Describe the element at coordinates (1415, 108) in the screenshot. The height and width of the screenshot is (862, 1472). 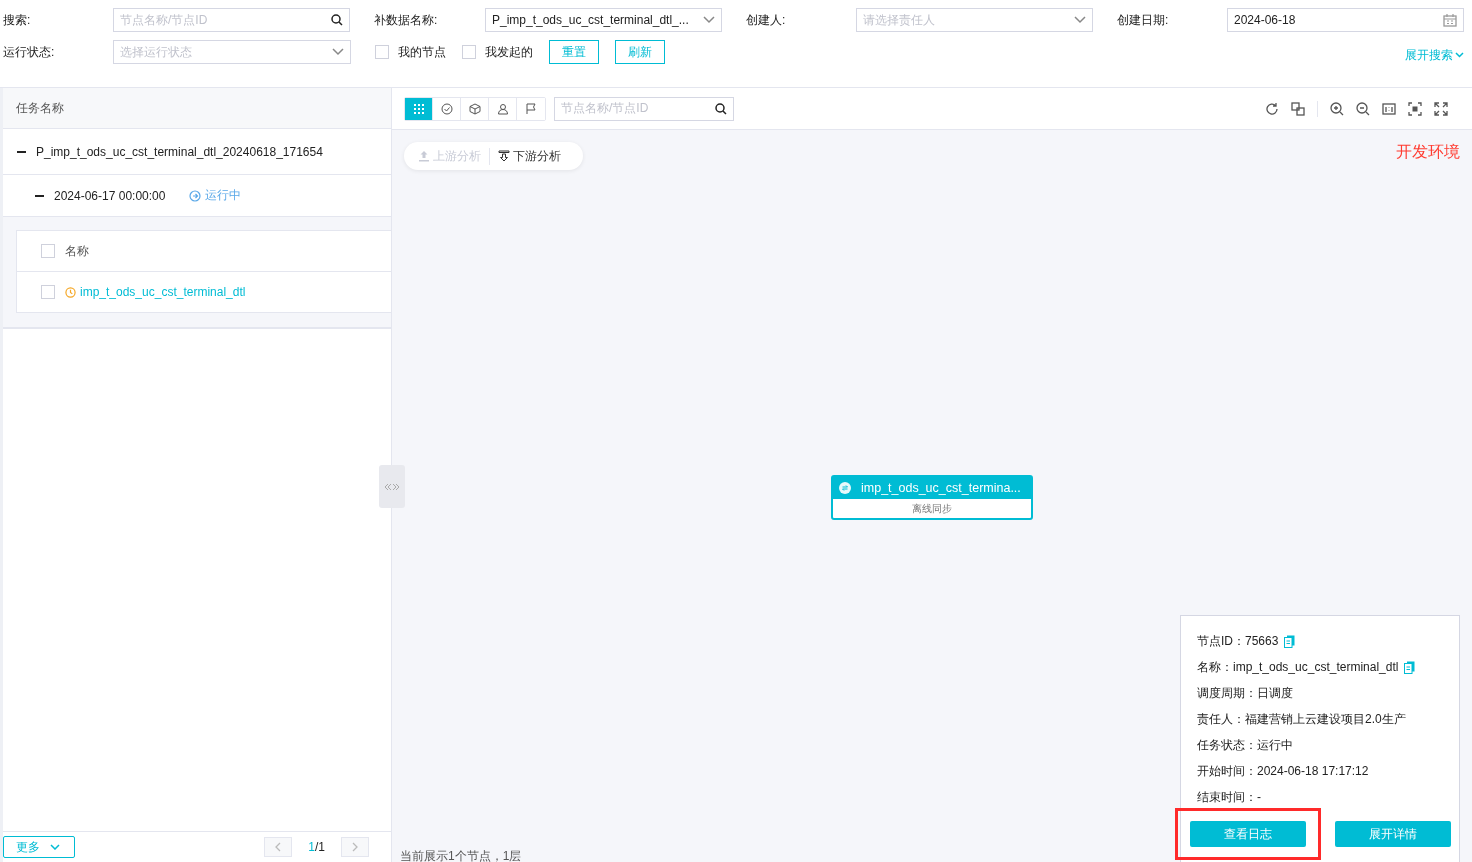
I see `fit-view-icon` at that location.